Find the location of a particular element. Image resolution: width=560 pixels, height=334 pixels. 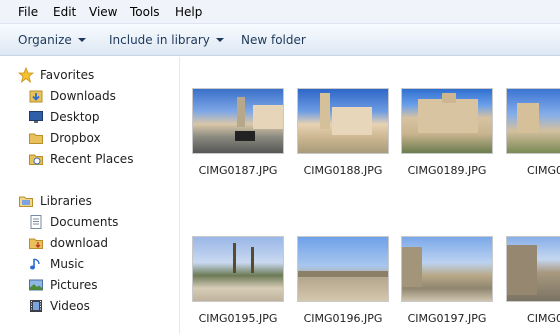

file-name: CIMG0187.JPG is located at coordinates (238, 170).